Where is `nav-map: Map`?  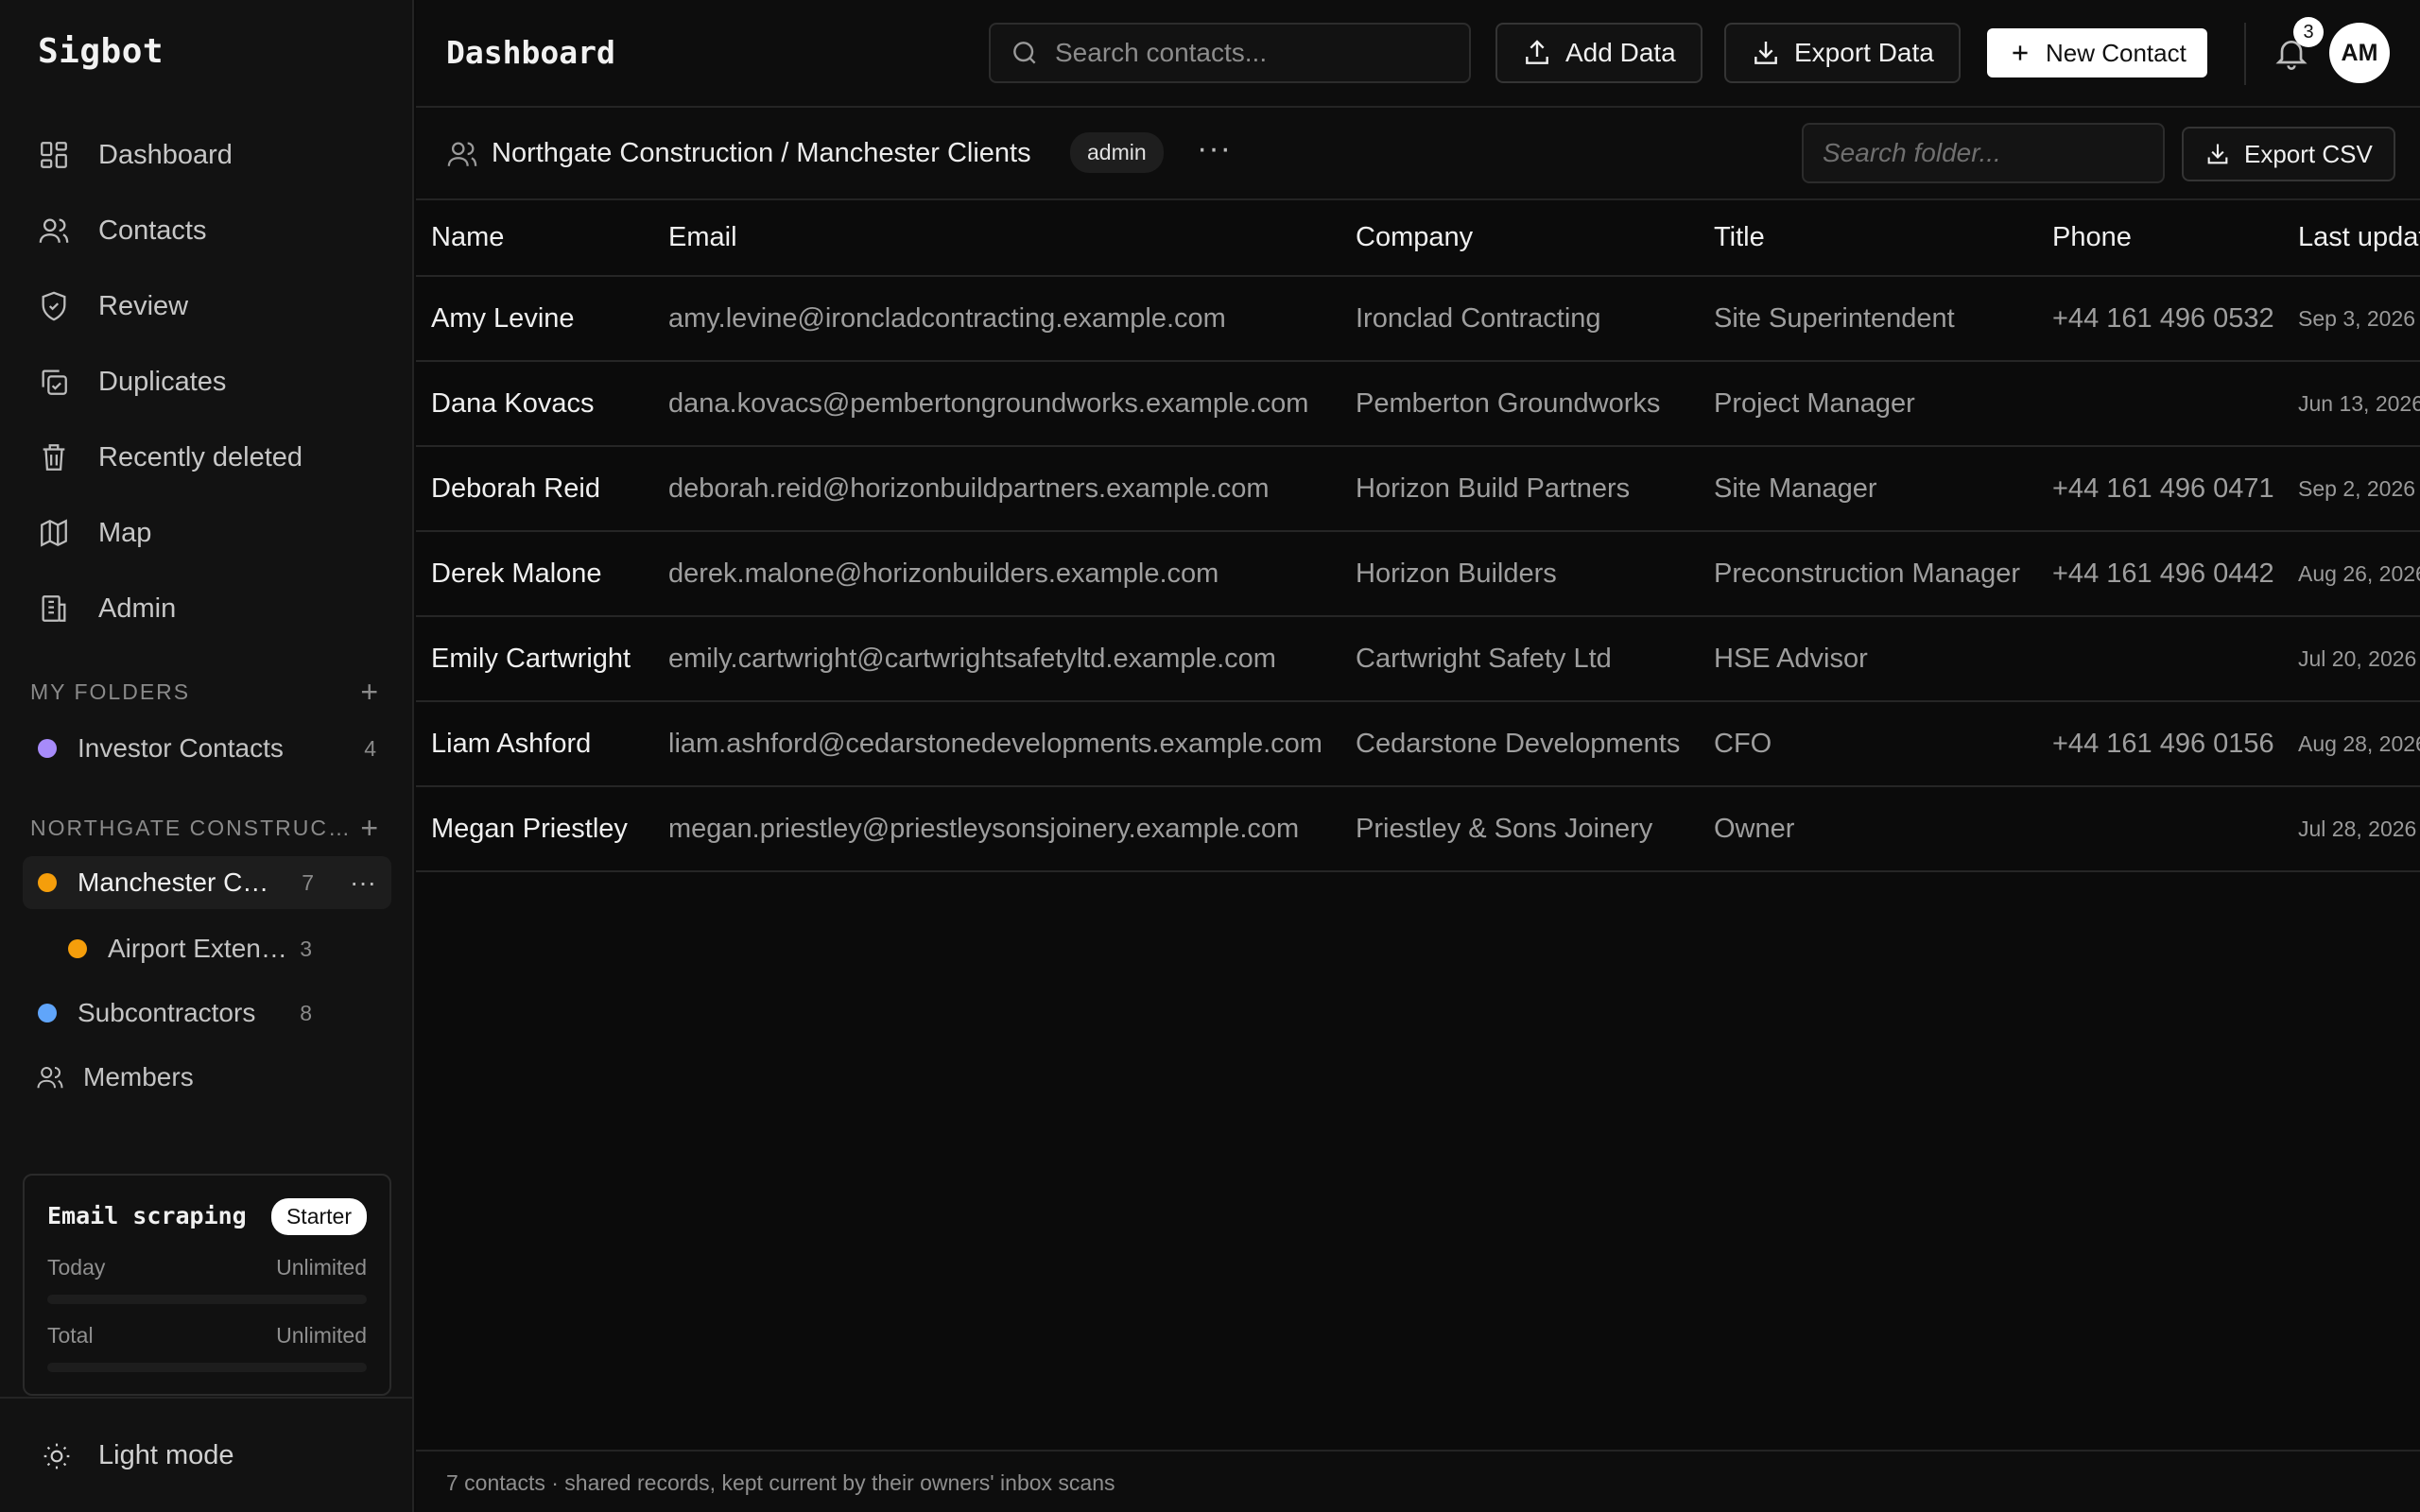 nav-map: Map is located at coordinates (95, 533).